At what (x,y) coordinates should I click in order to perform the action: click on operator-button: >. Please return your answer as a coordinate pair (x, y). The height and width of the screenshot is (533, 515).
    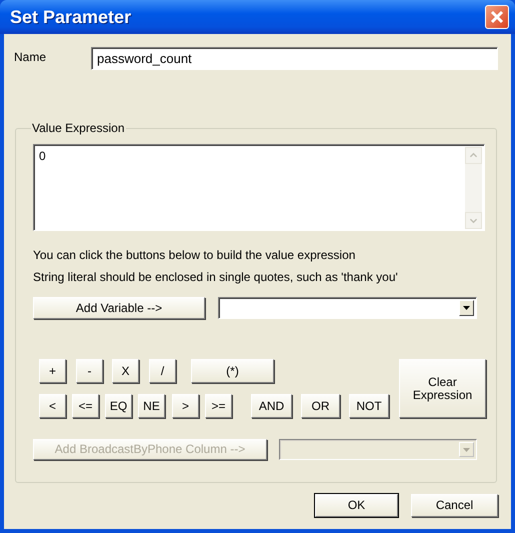
    Looking at the image, I should click on (185, 406).